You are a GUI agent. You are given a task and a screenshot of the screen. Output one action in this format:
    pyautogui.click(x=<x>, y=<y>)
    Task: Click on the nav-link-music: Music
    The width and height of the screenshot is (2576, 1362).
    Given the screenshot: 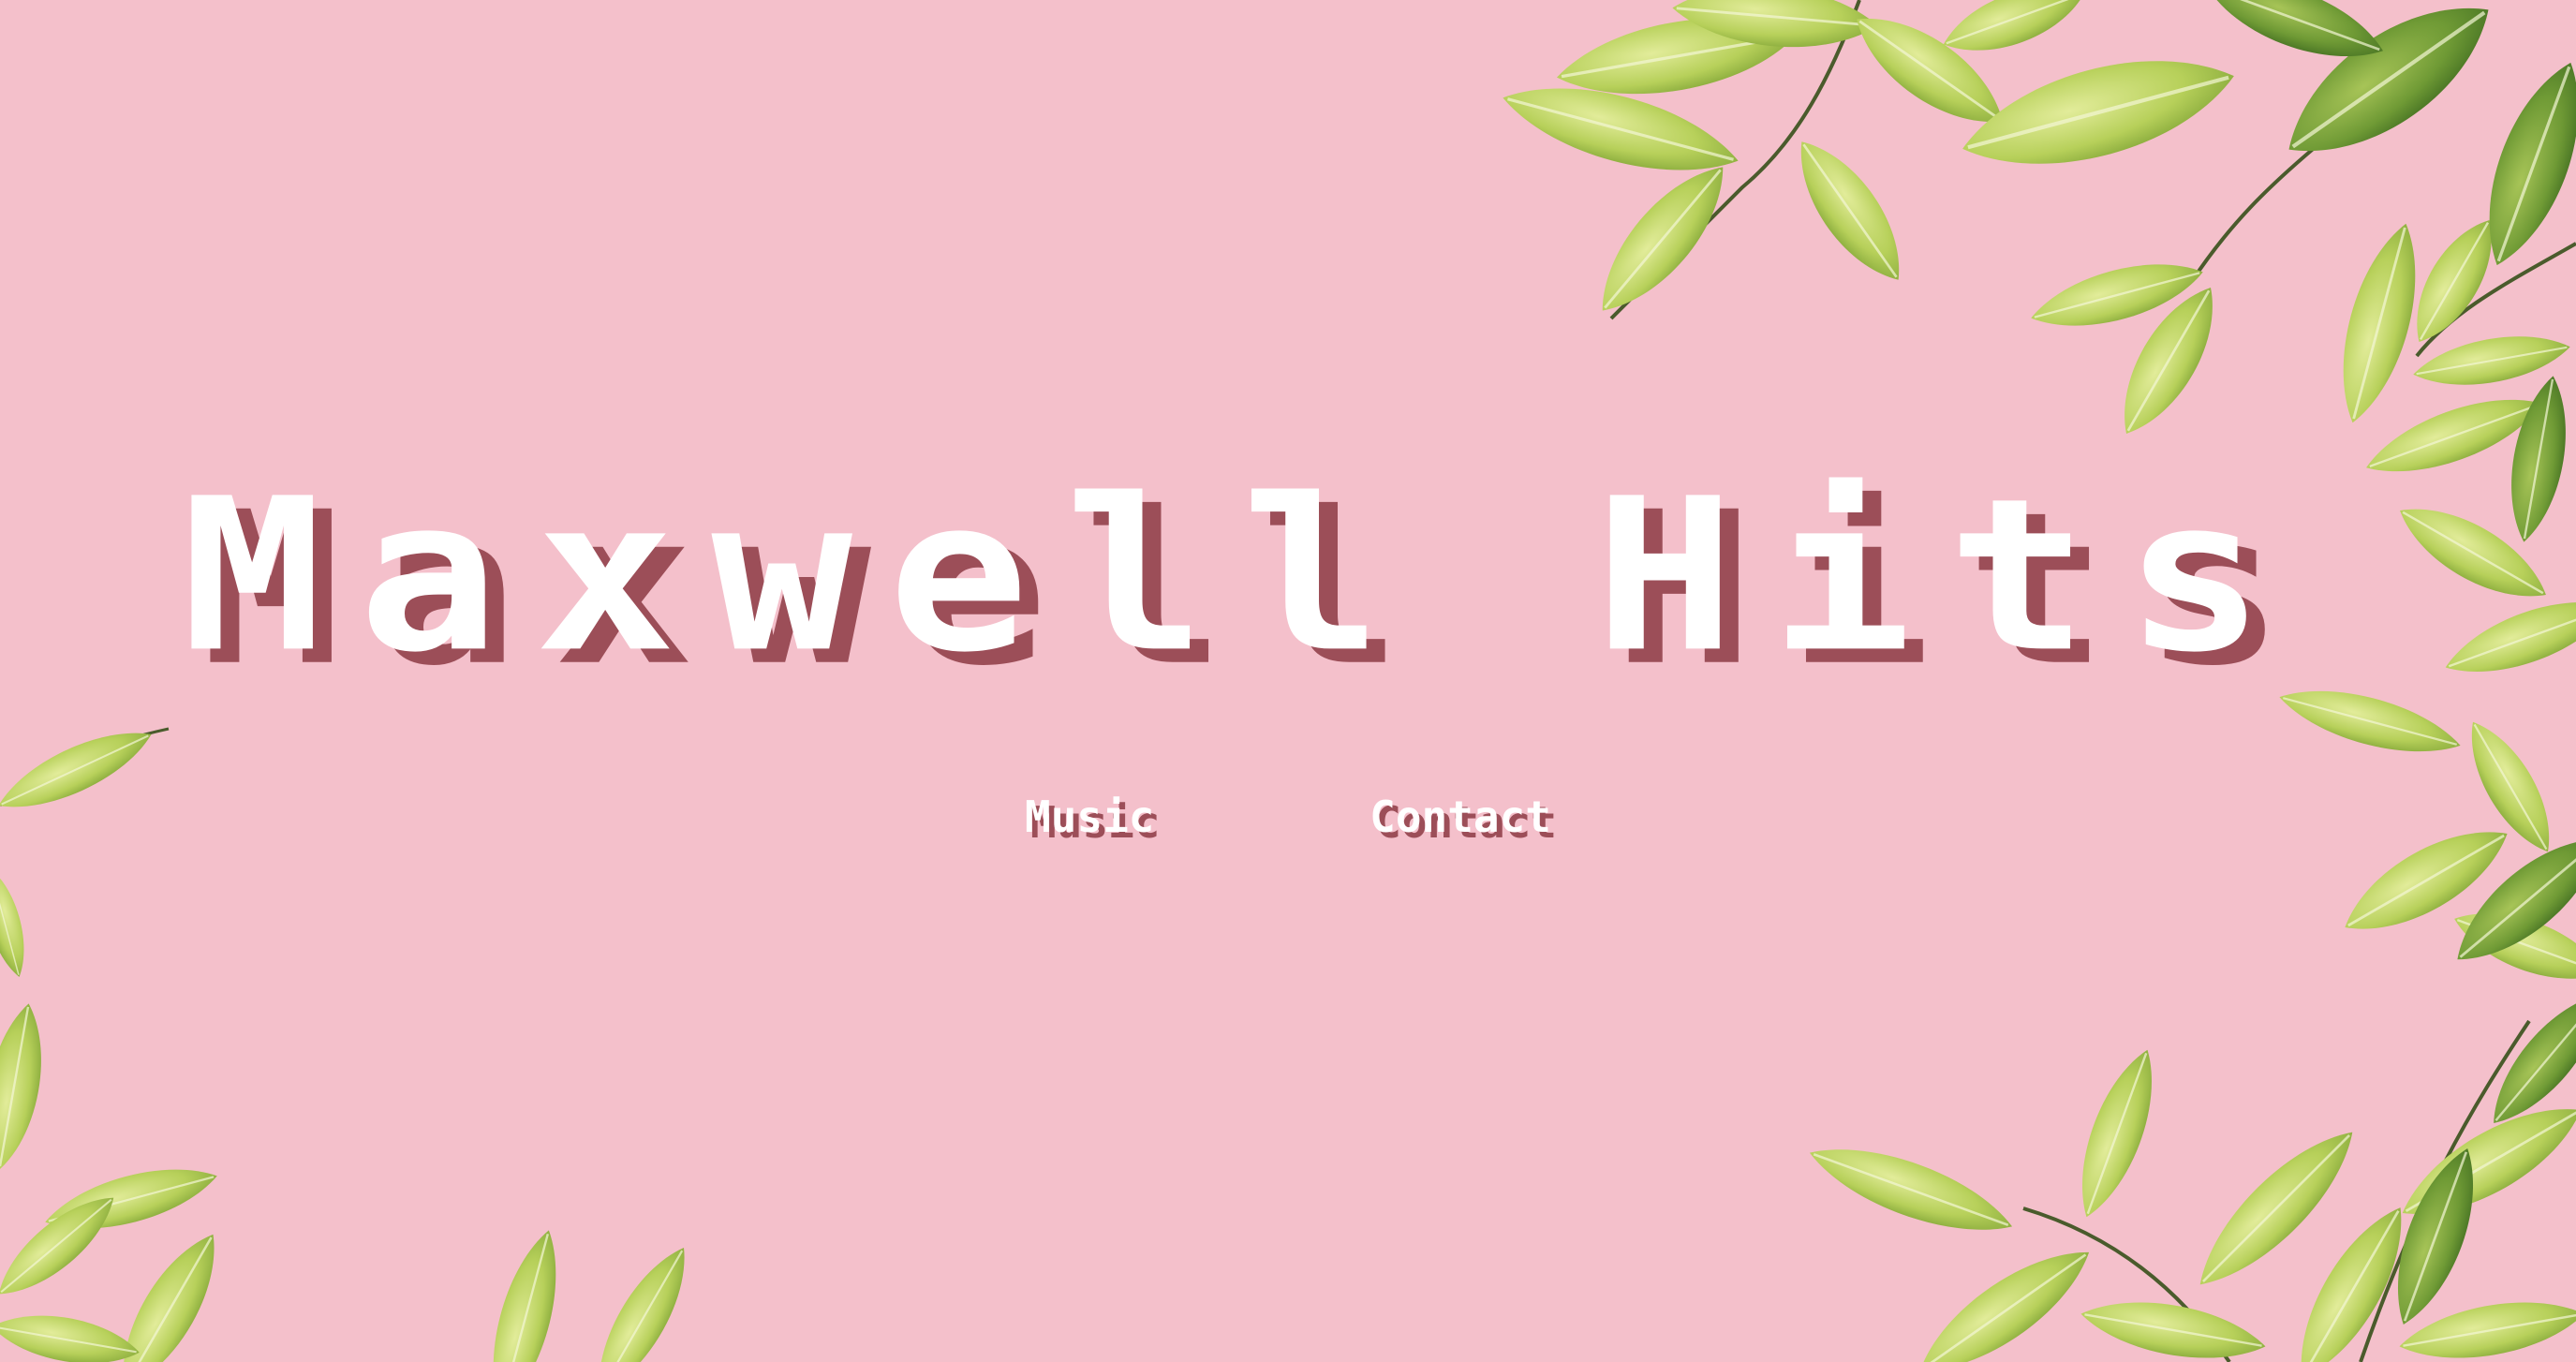 What is the action you would take?
    pyautogui.click(x=1089, y=817)
    